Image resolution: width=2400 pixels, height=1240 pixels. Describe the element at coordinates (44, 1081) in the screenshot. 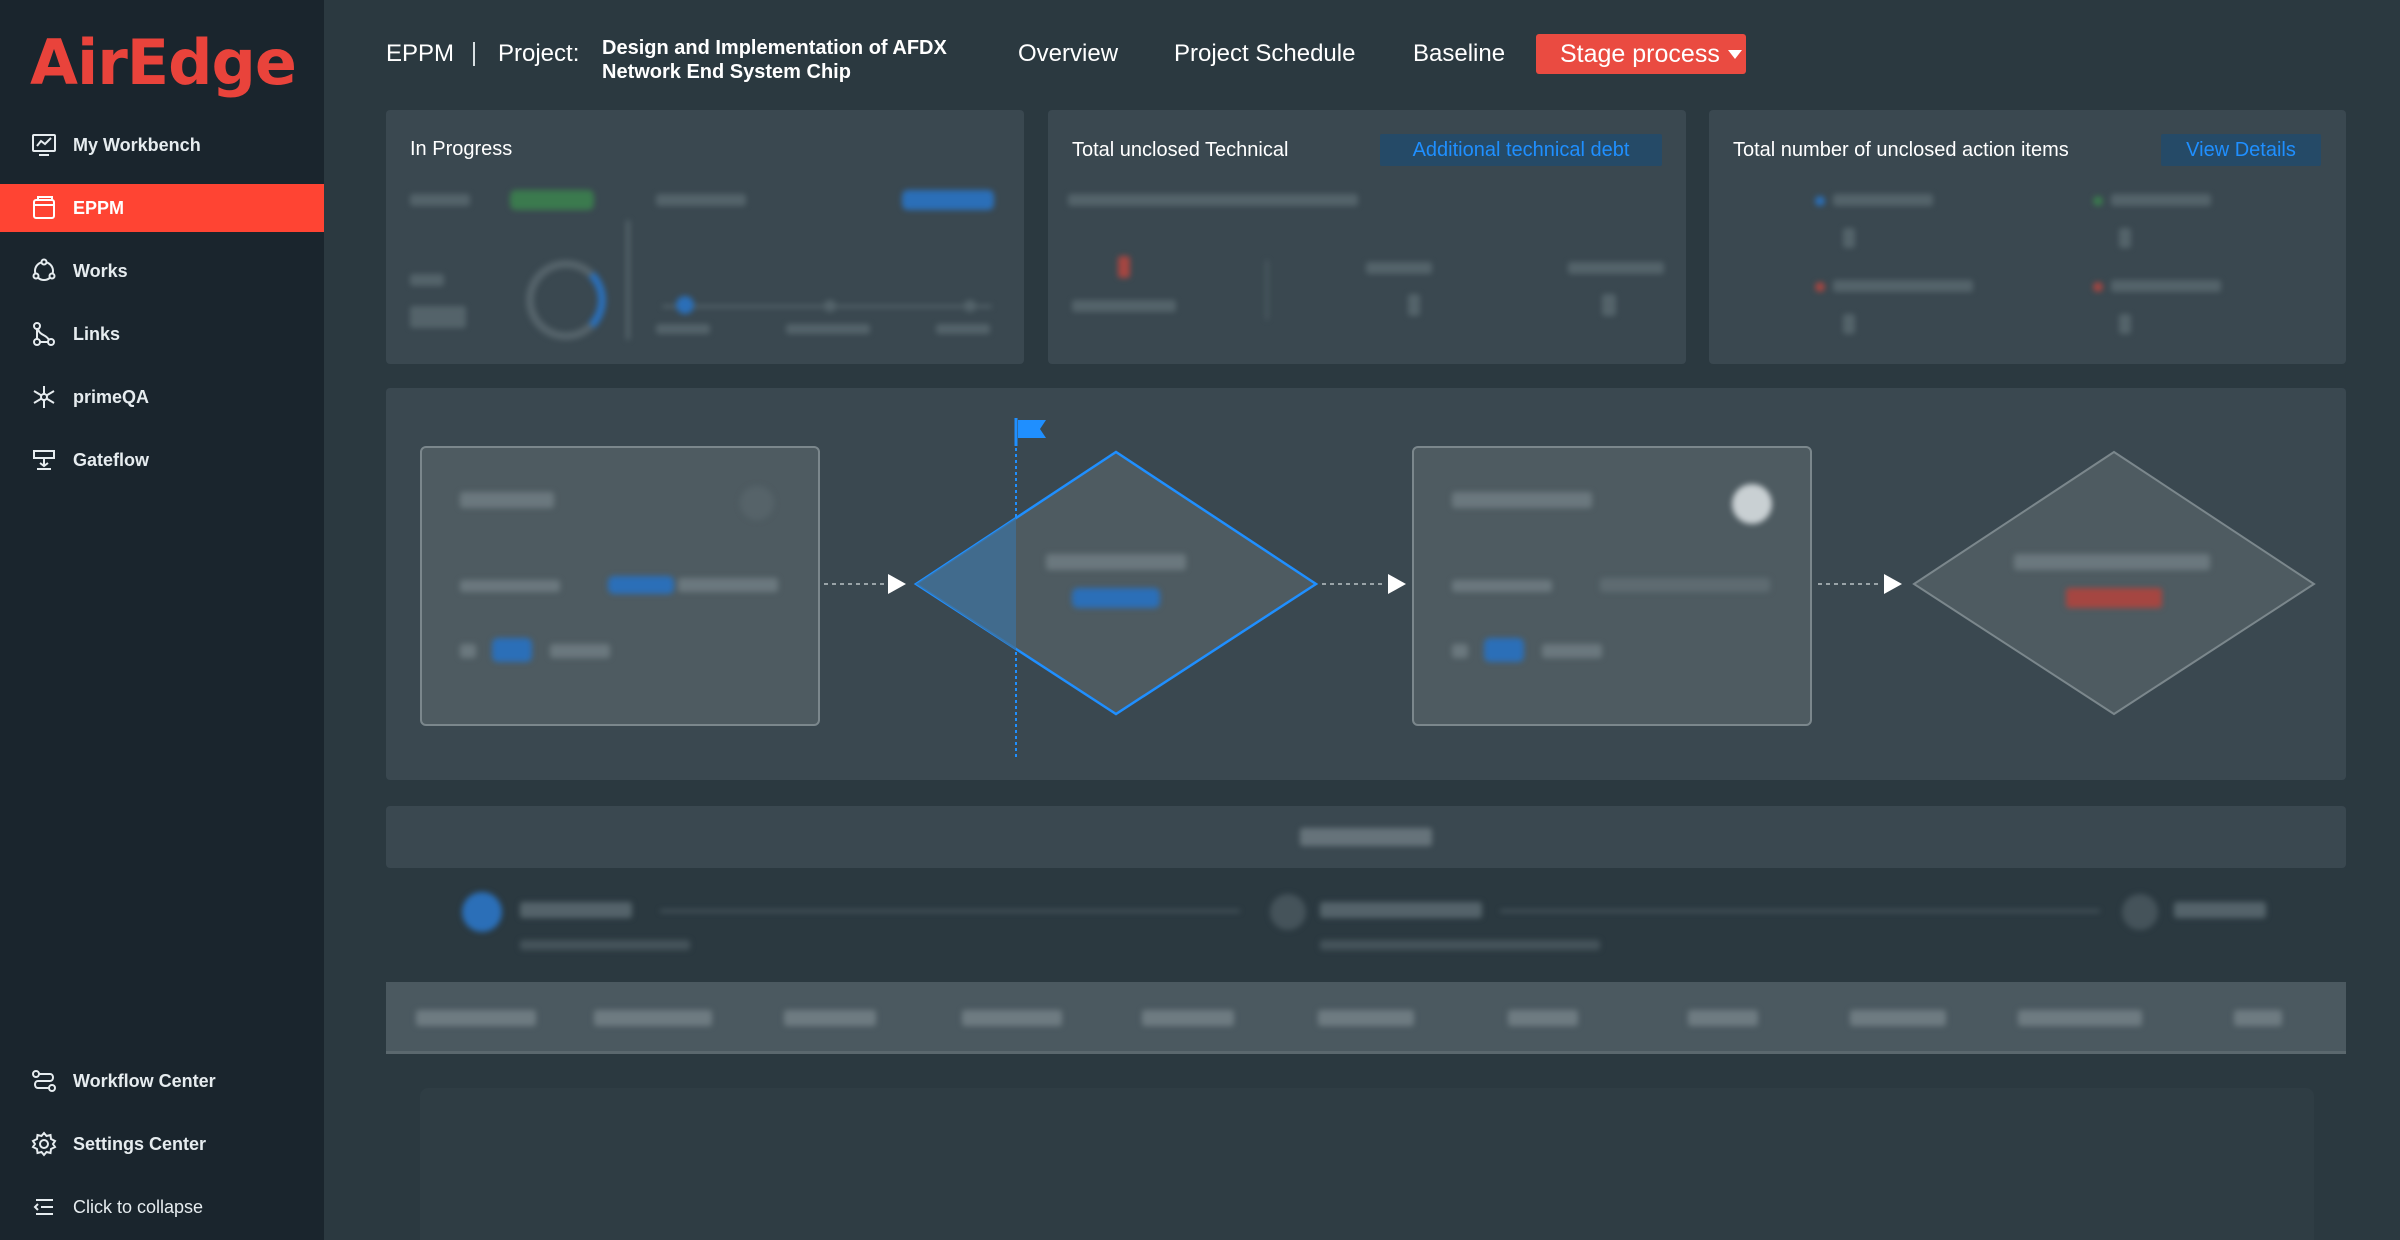

I see `workflow-icon` at that location.